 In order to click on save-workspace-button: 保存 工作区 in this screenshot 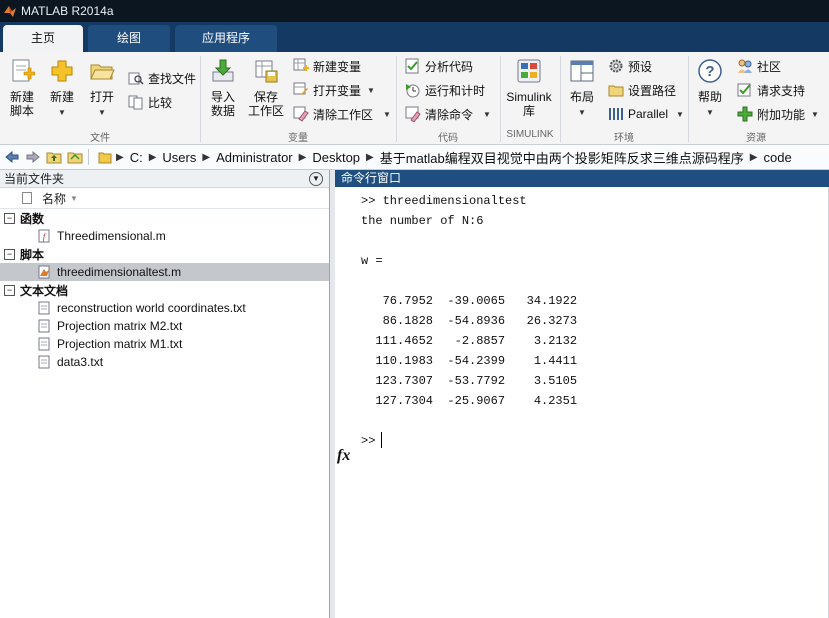, I will do `click(266, 88)`.